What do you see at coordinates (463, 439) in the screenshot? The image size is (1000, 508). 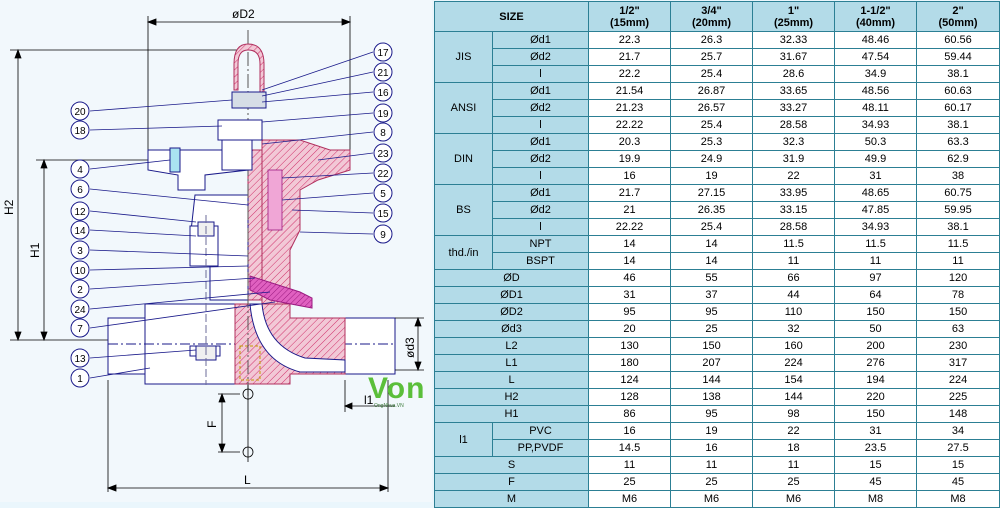 I see `group-label: l1` at bounding box center [463, 439].